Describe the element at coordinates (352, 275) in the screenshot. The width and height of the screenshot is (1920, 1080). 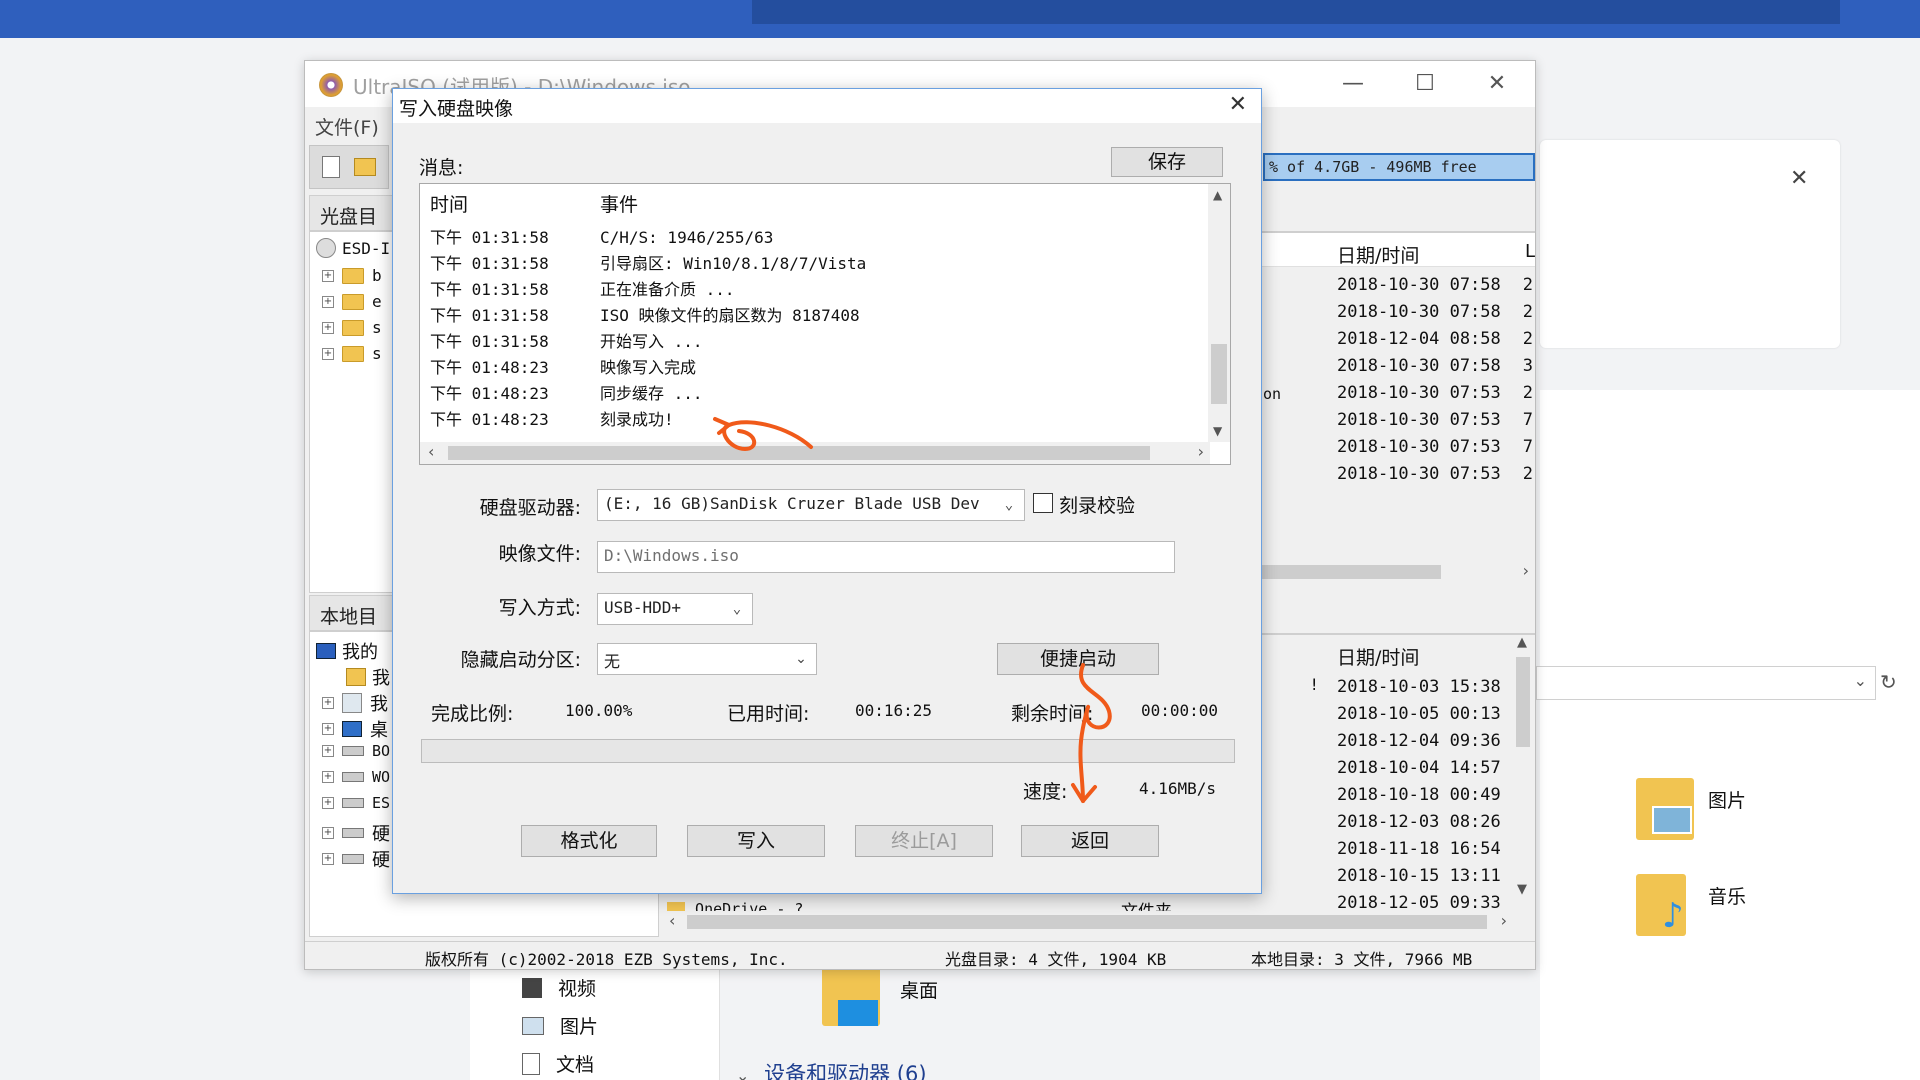
I see `tree-item: + b` at that location.